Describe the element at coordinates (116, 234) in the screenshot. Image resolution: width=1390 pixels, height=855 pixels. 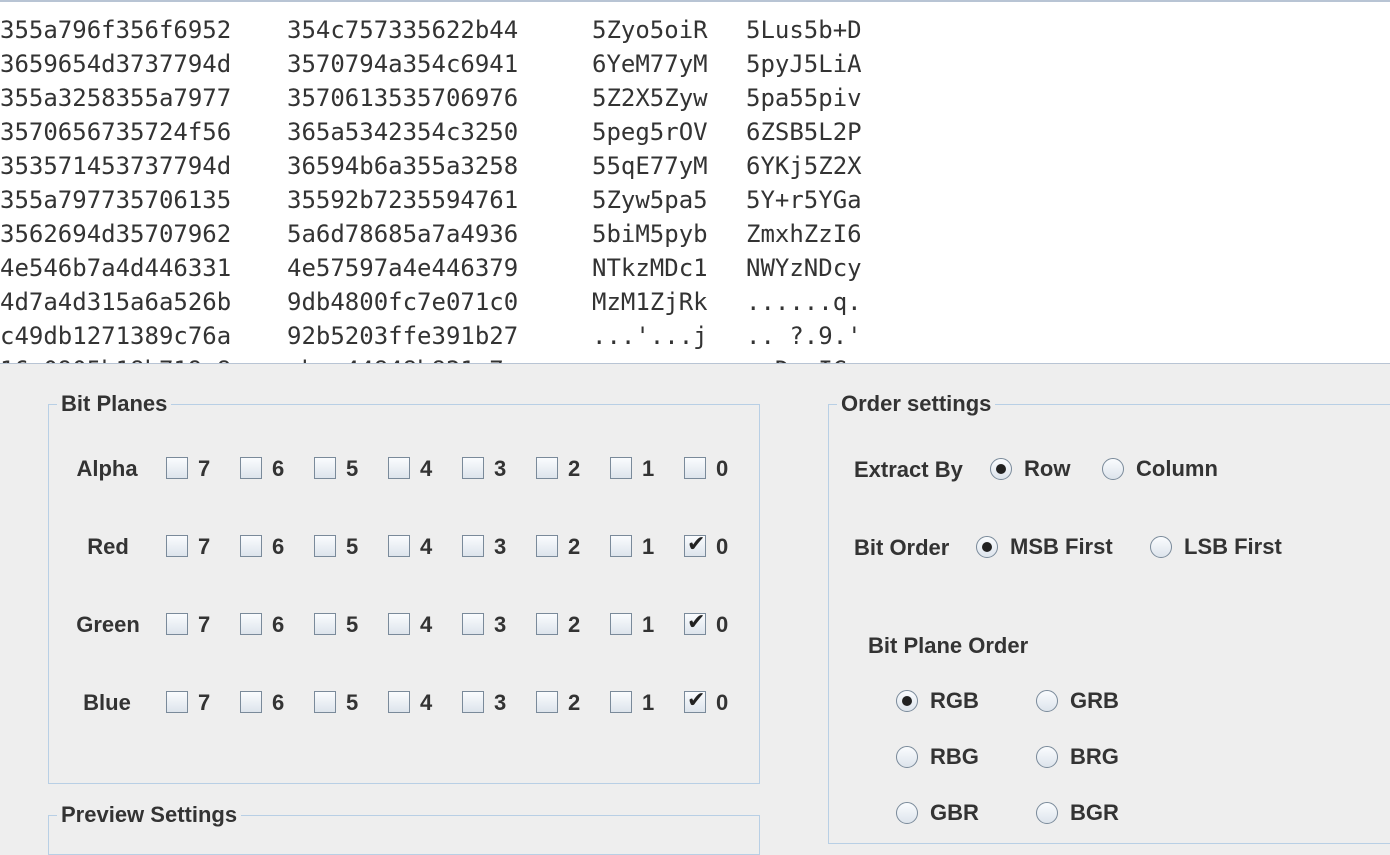
I see `hex-value: 3562694d35707962` at that location.